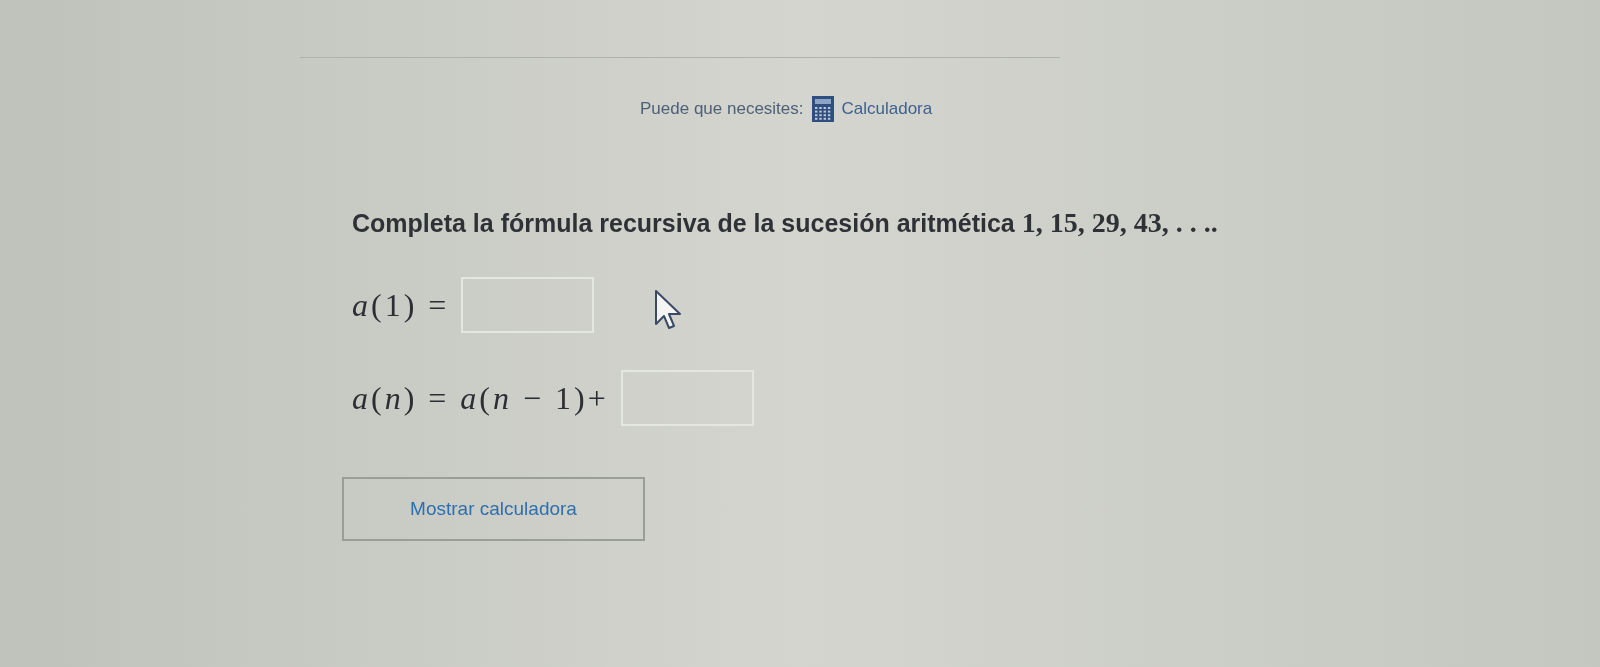 This screenshot has width=1600, height=667. Describe the element at coordinates (887, 109) in the screenshot. I see `calculator-link: Calculadora` at that location.